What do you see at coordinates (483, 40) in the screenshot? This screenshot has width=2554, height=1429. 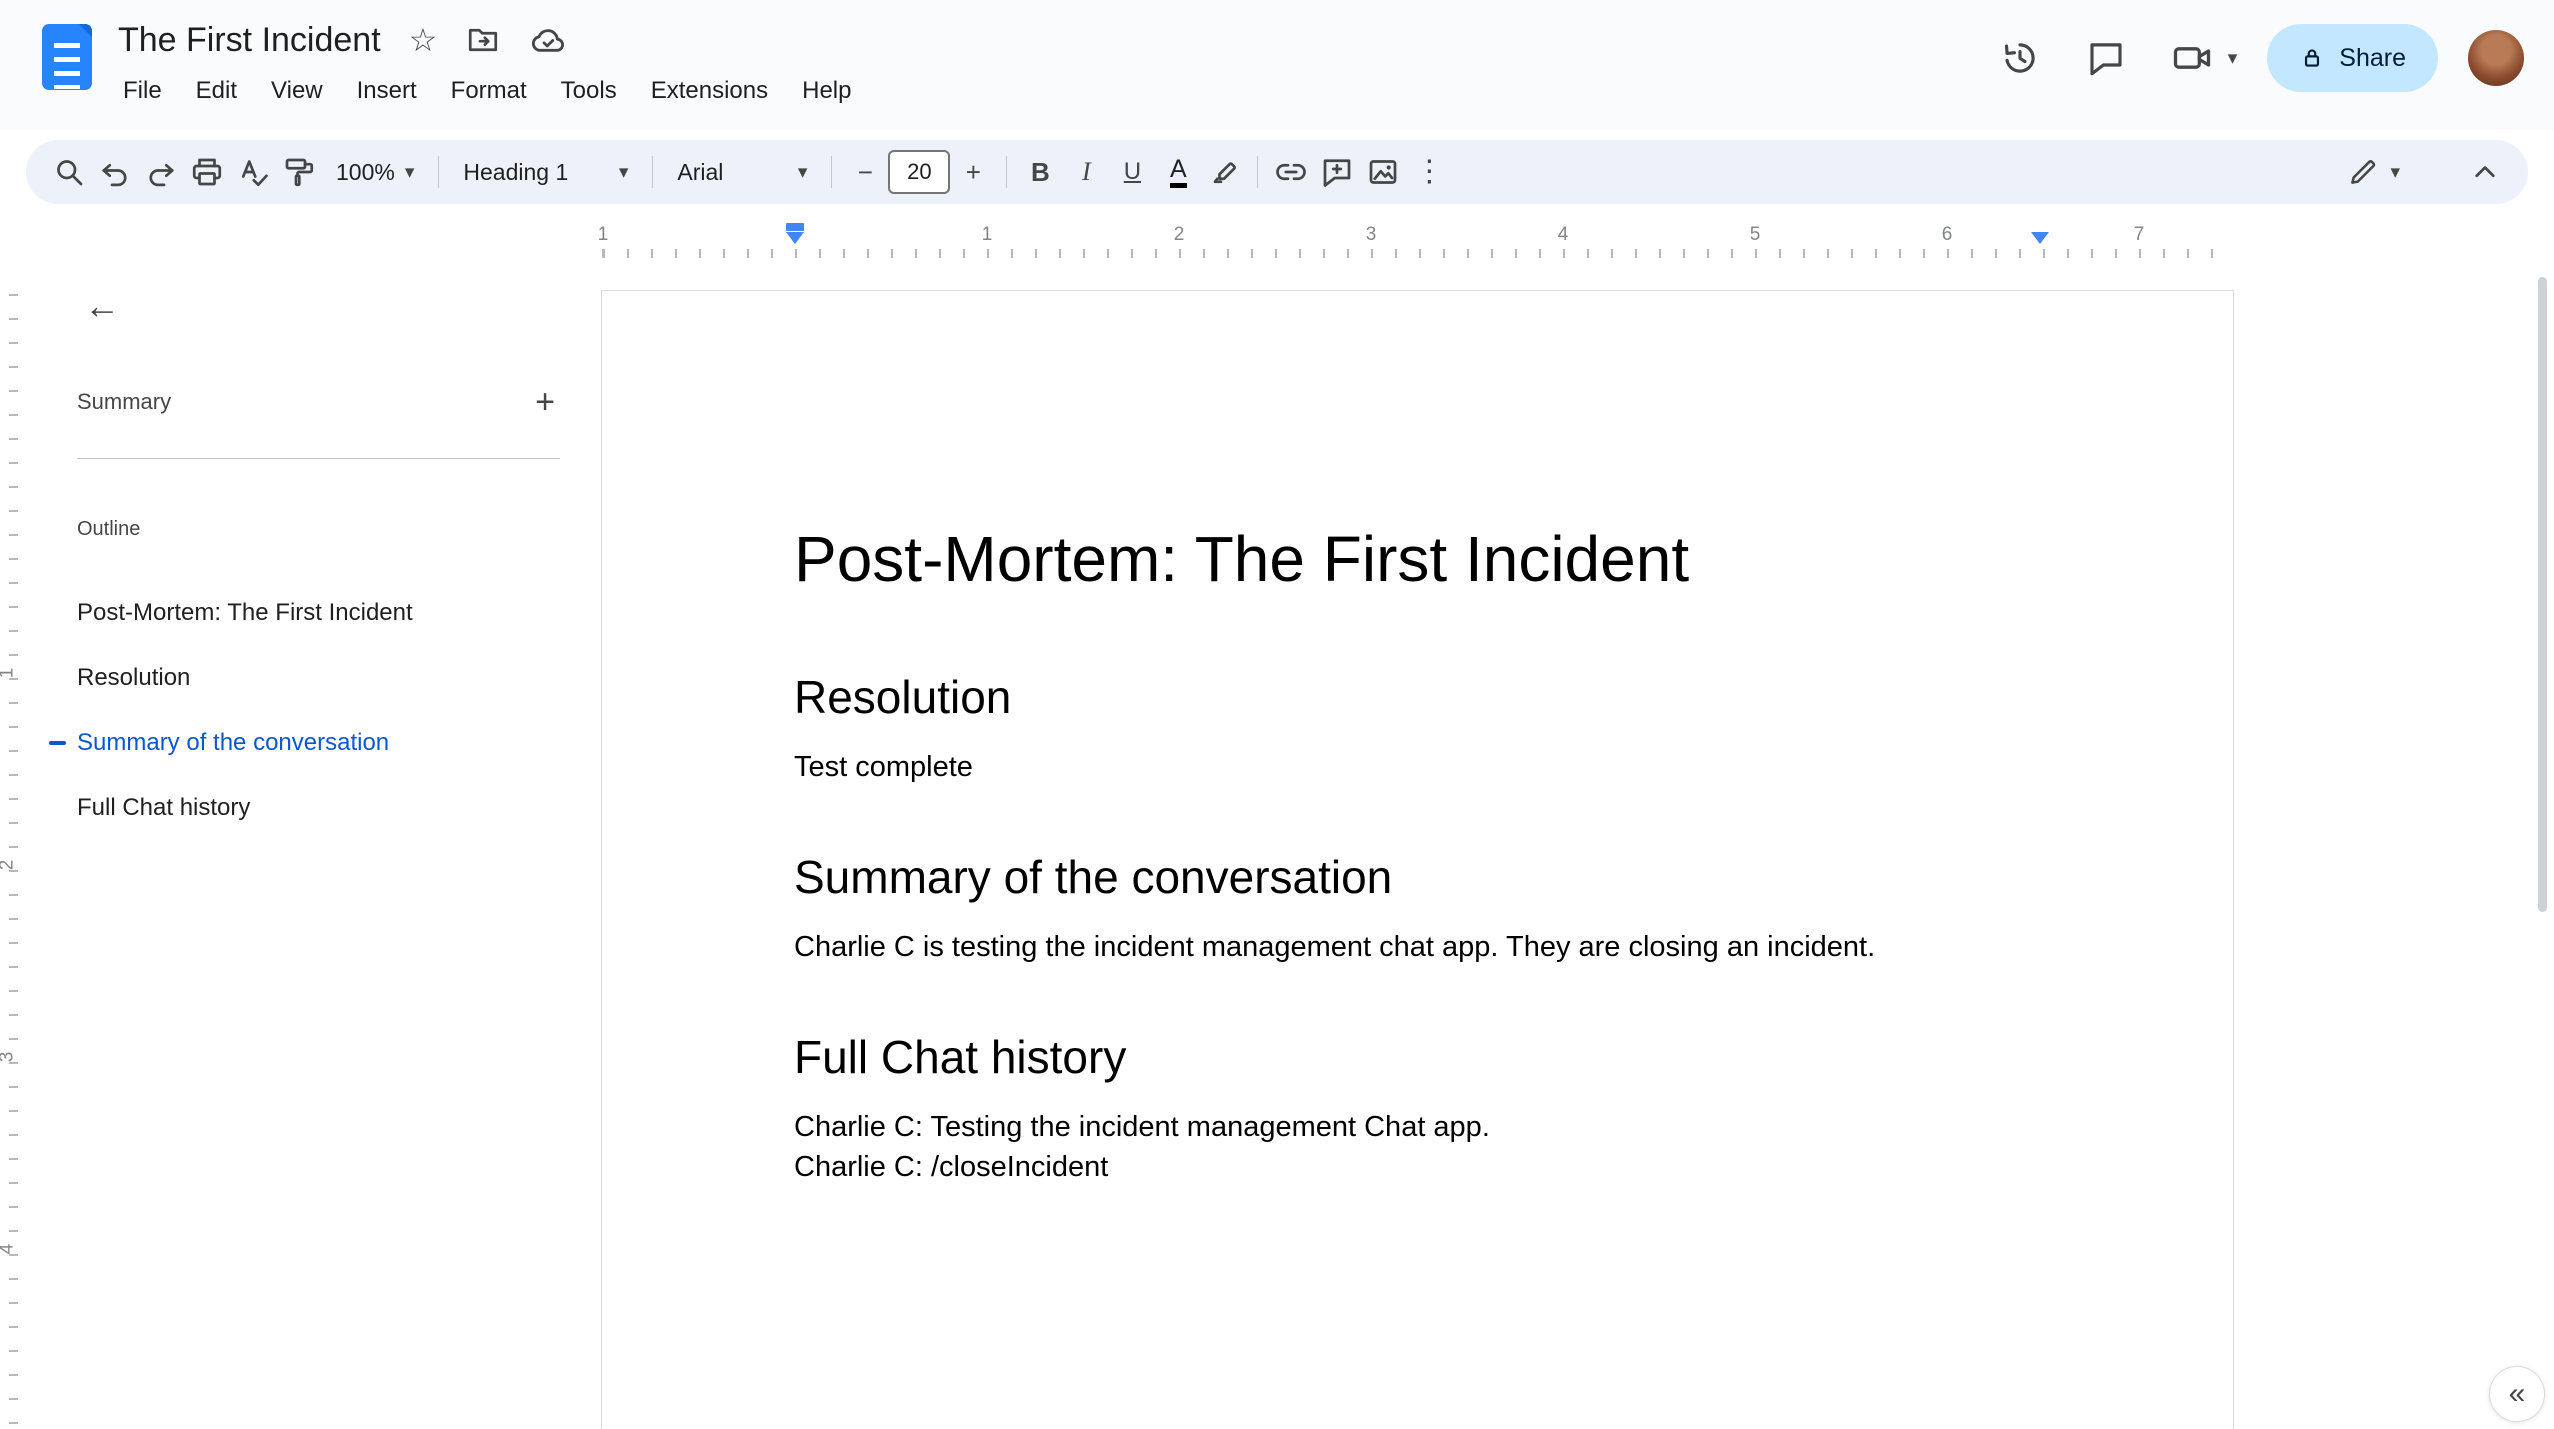 I see `move-folder-icon` at bounding box center [483, 40].